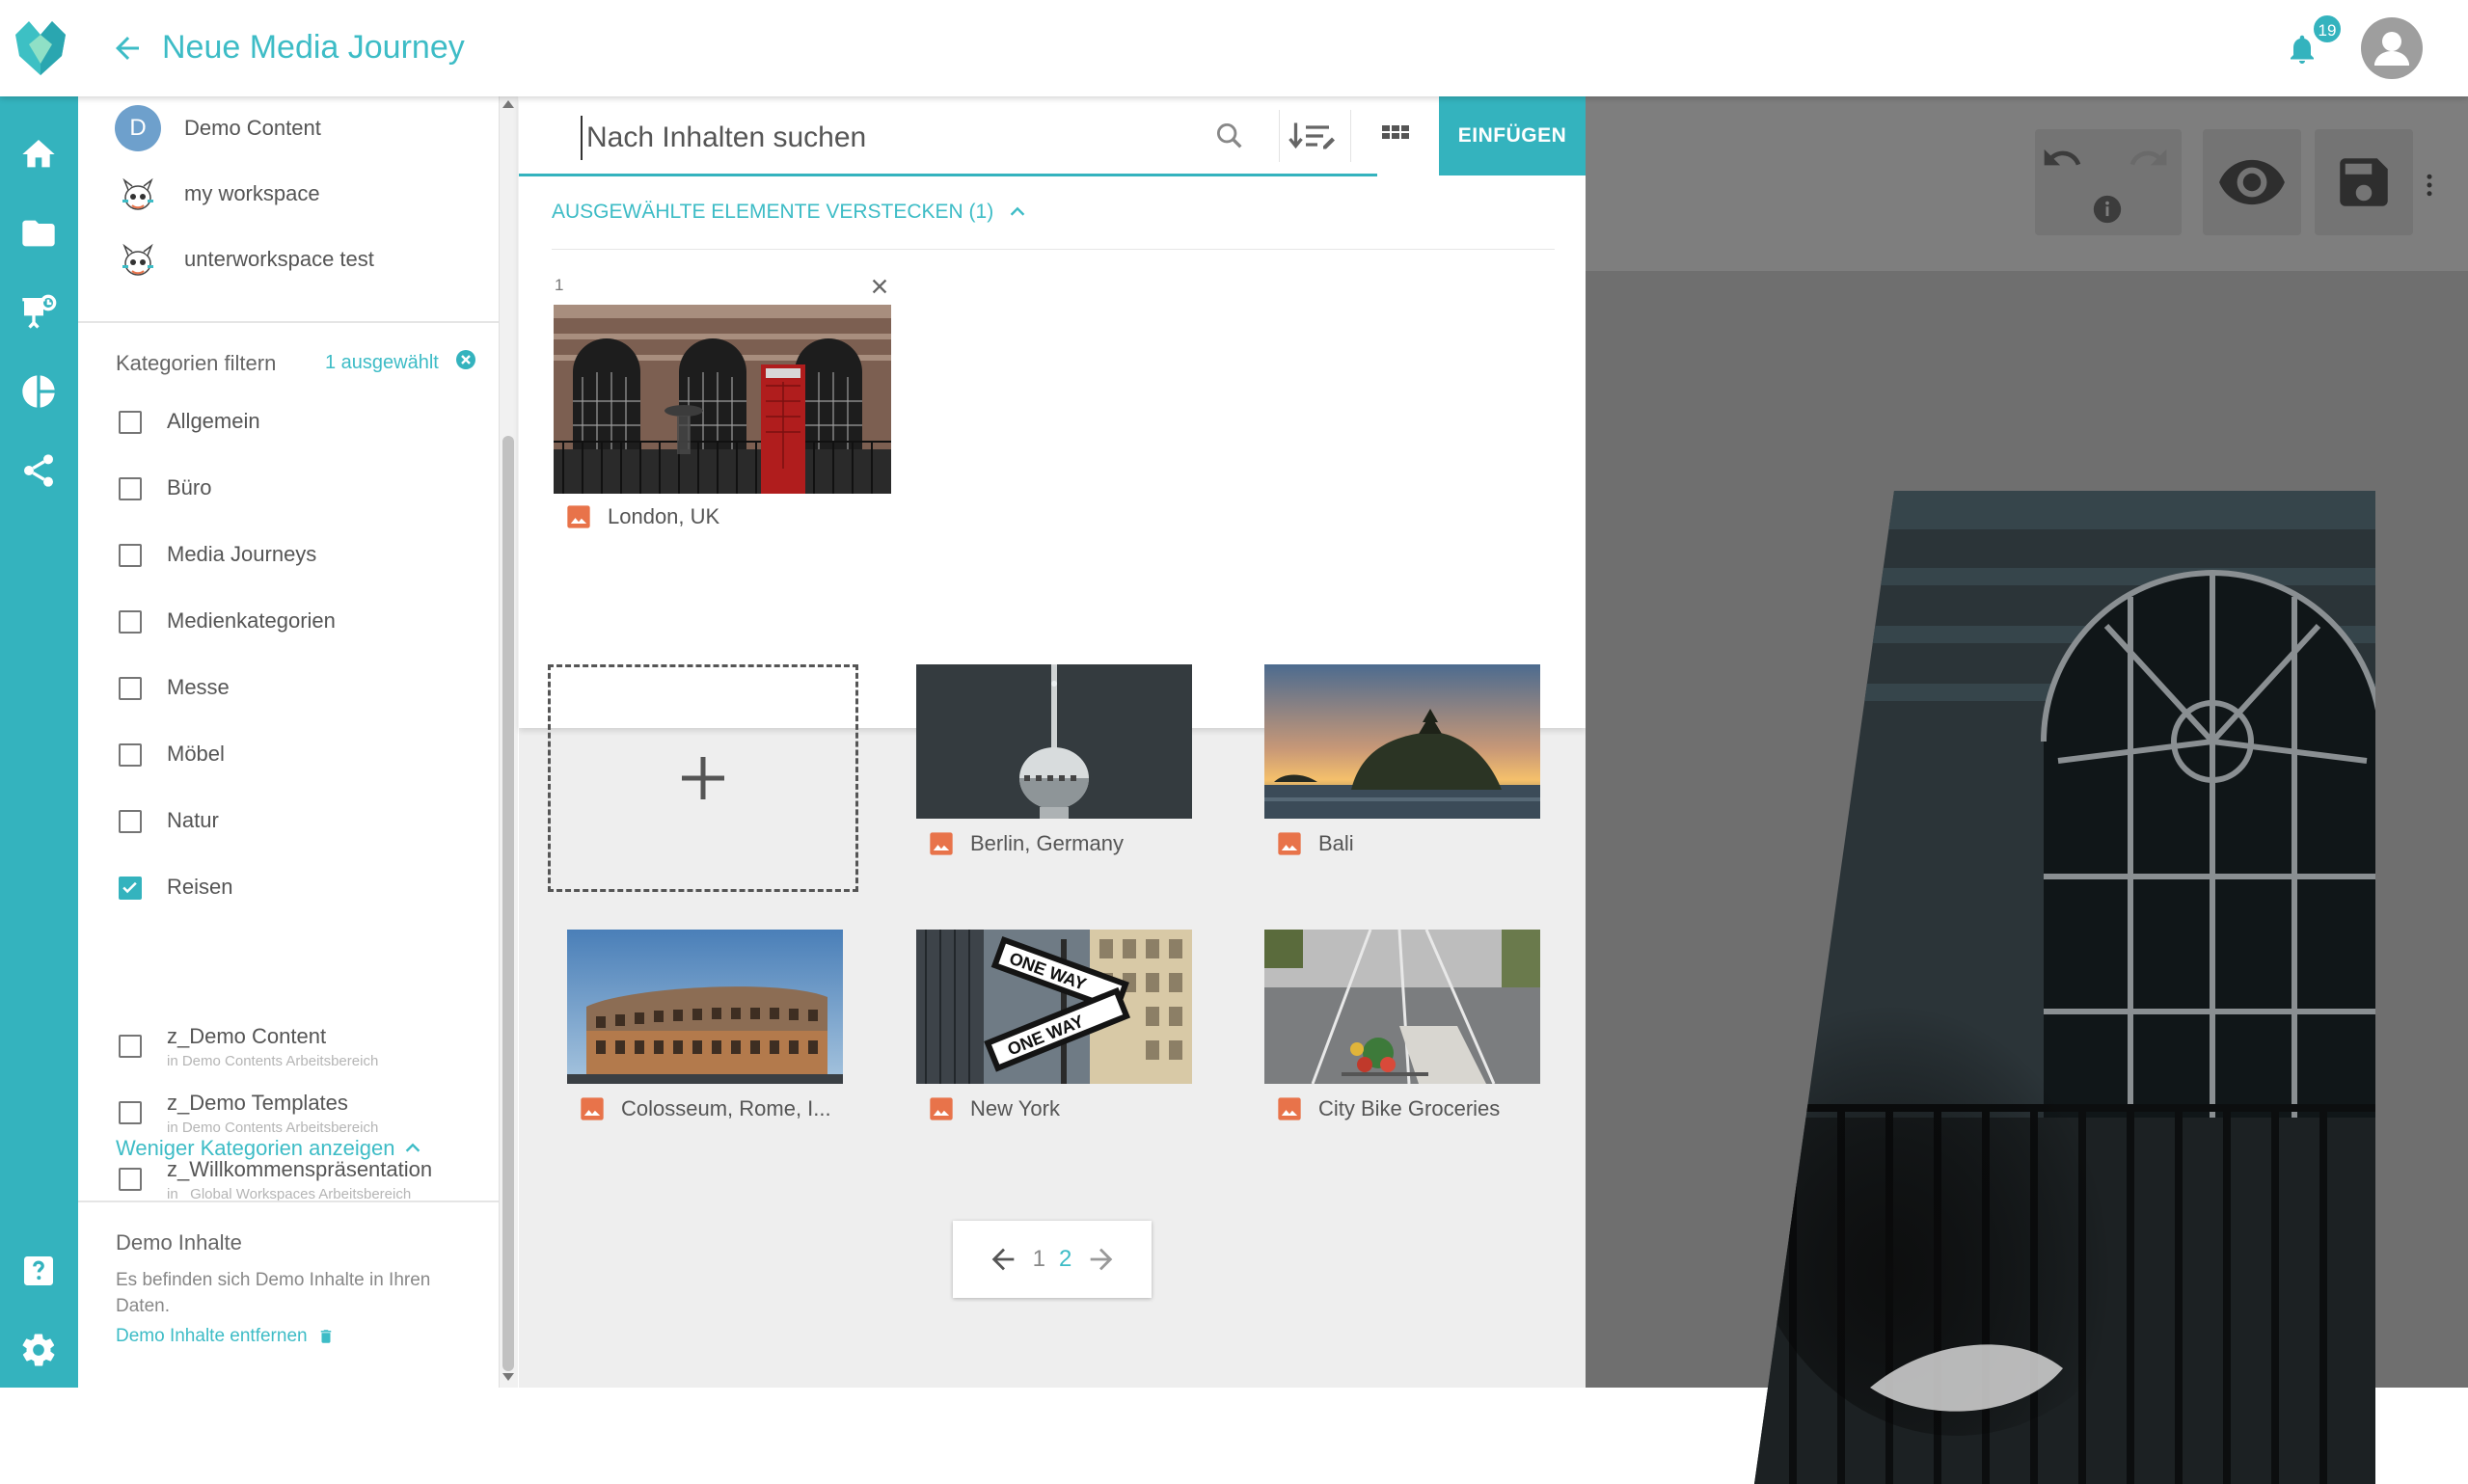 The image size is (2468, 1484). I want to click on category-label: Reisen, so click(200, 887).